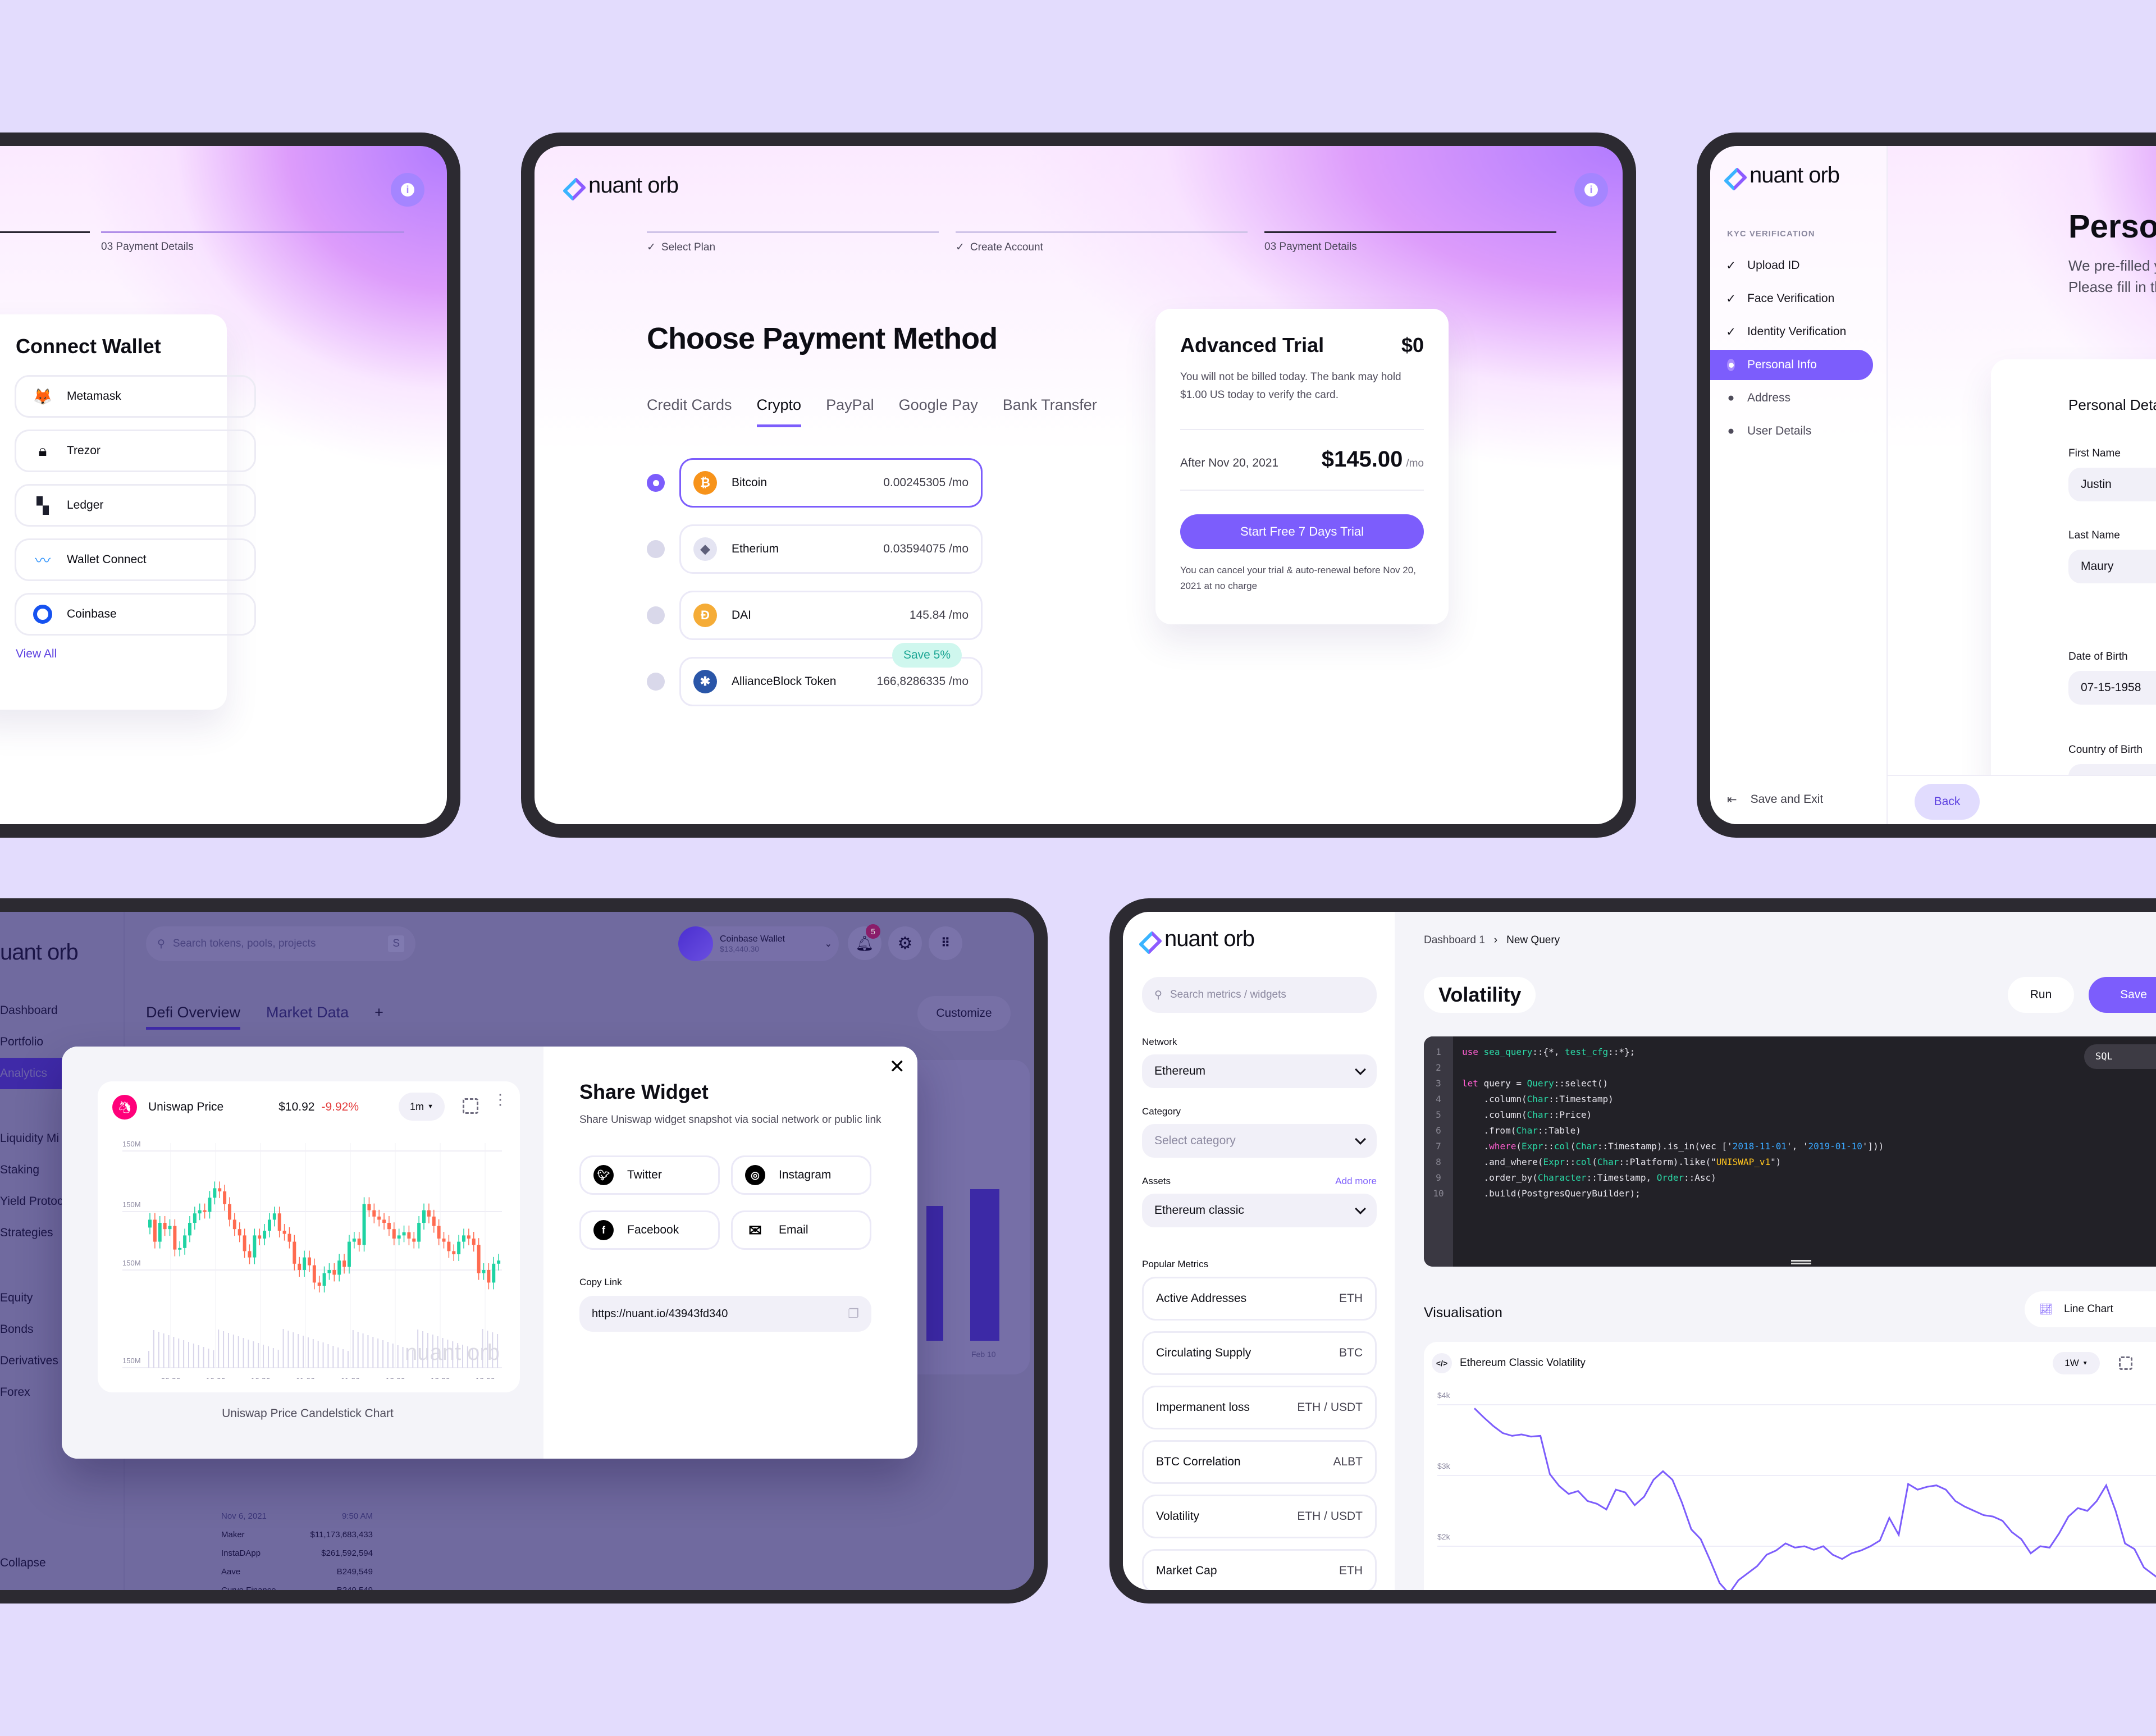 This screenshot has width=2156, height=1736. Describe the element at coordinates (135, 451) in the screenshot. I see `wallet-option-trezor: 🔒︎ Trezor` at that location.